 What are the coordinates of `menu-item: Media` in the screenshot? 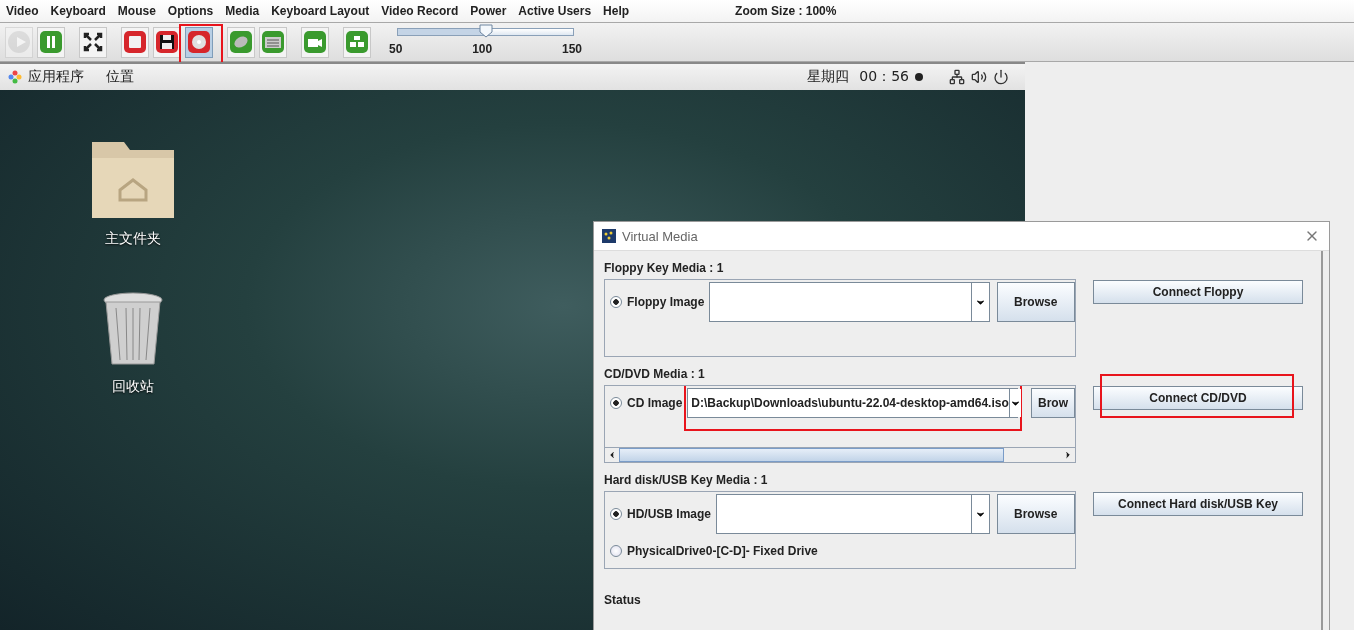 It's located at (242, 11).